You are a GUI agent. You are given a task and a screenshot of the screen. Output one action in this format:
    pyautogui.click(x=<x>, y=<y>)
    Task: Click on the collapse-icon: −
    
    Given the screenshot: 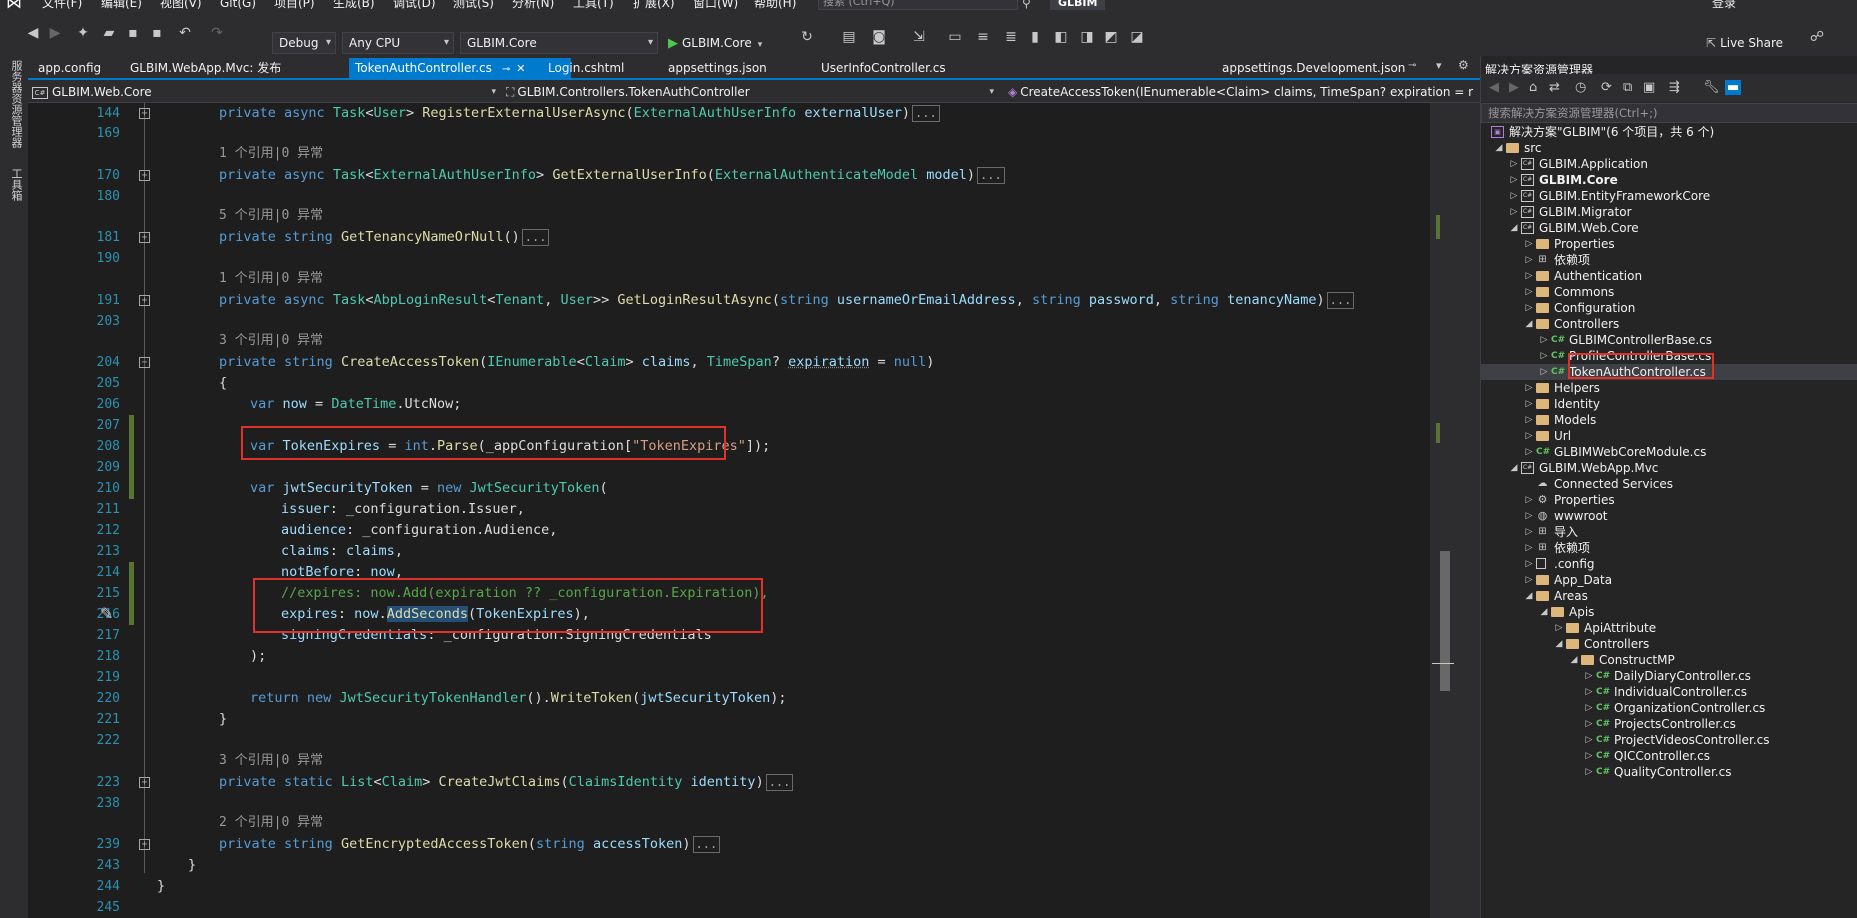 What is the action you would take?
    pyautogui.click(x=144, y=362)
    